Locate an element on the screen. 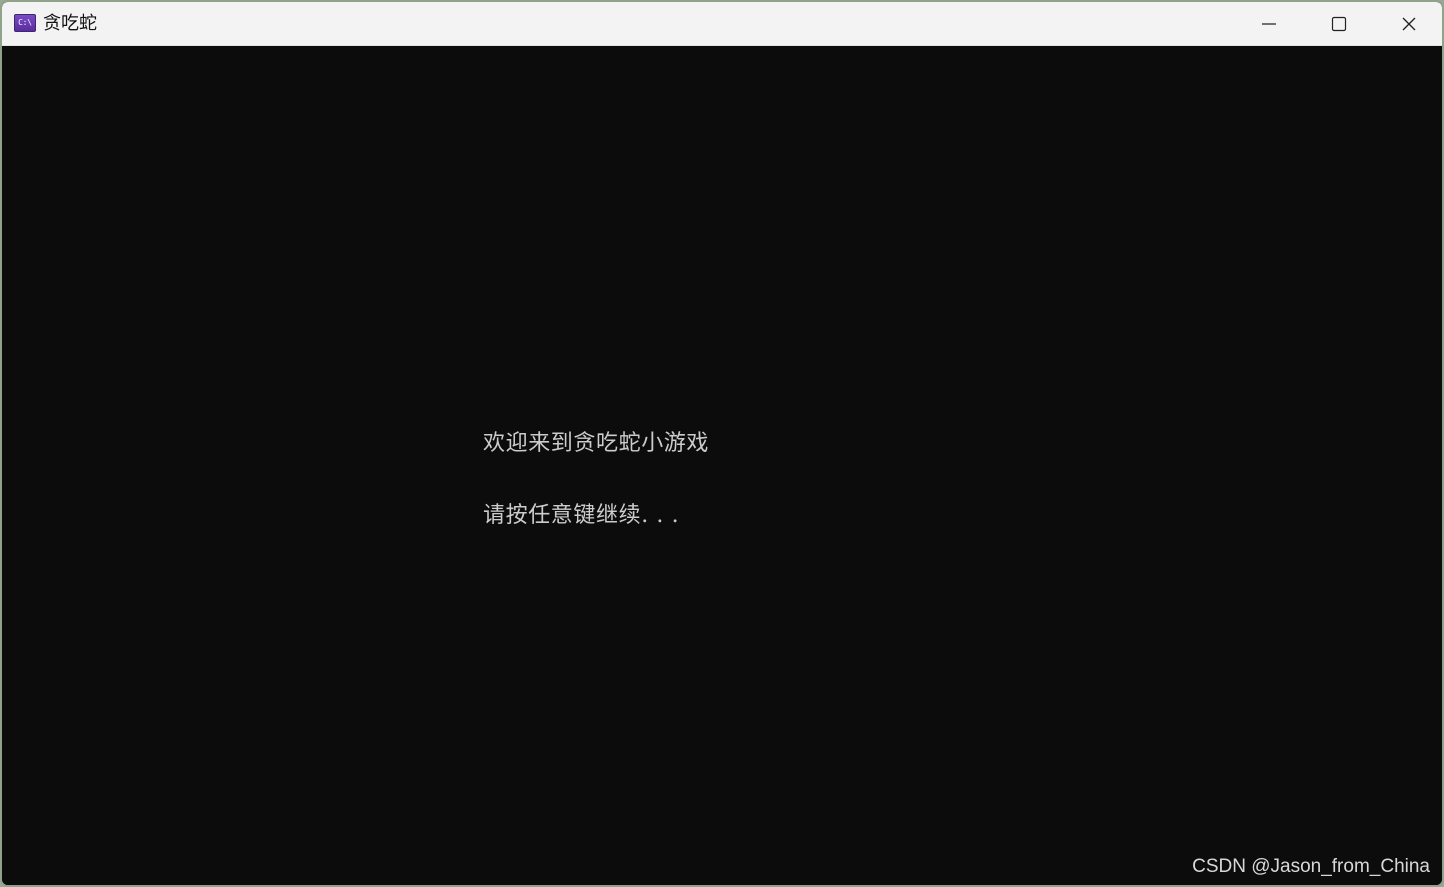  minimize-icon is located at coordinates (1269, 23).